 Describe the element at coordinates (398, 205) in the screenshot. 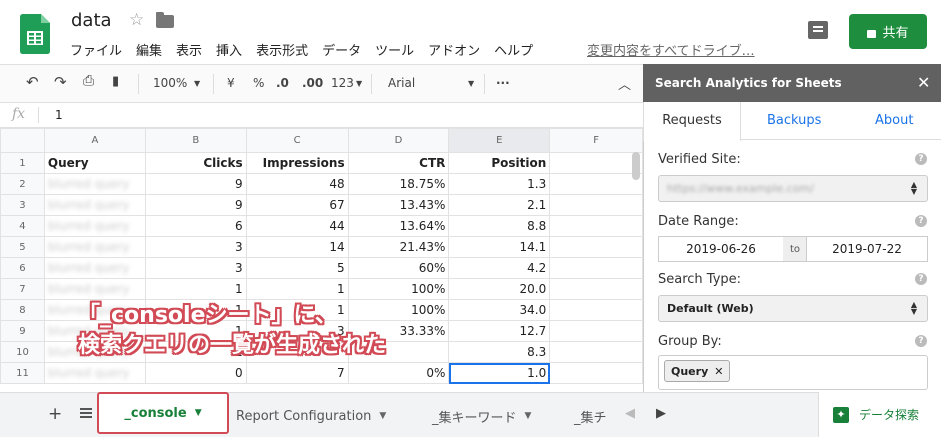

I see `cell: 13.43%` at that location.